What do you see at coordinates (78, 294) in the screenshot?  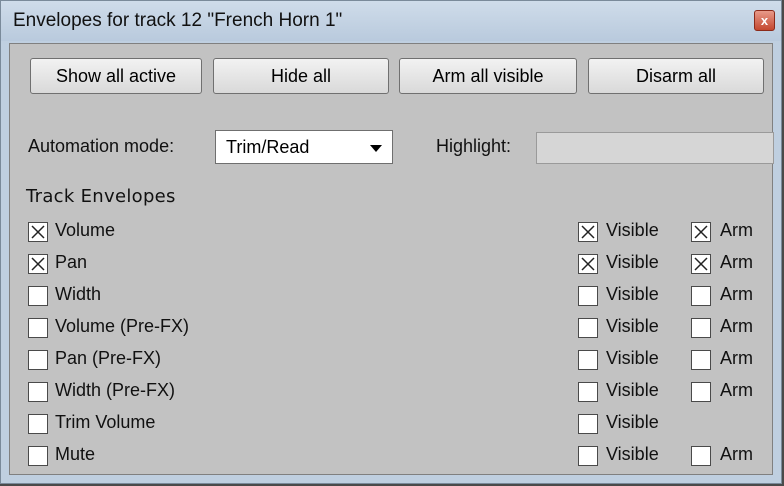 I see `envelope-name: Width` at bounding box center [78, 294].